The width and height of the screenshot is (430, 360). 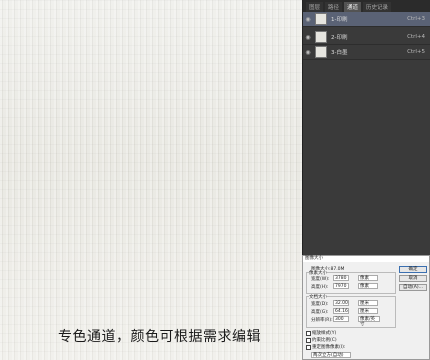 I want to click on width-unit-select: 像素, so click(x=368, y=278).